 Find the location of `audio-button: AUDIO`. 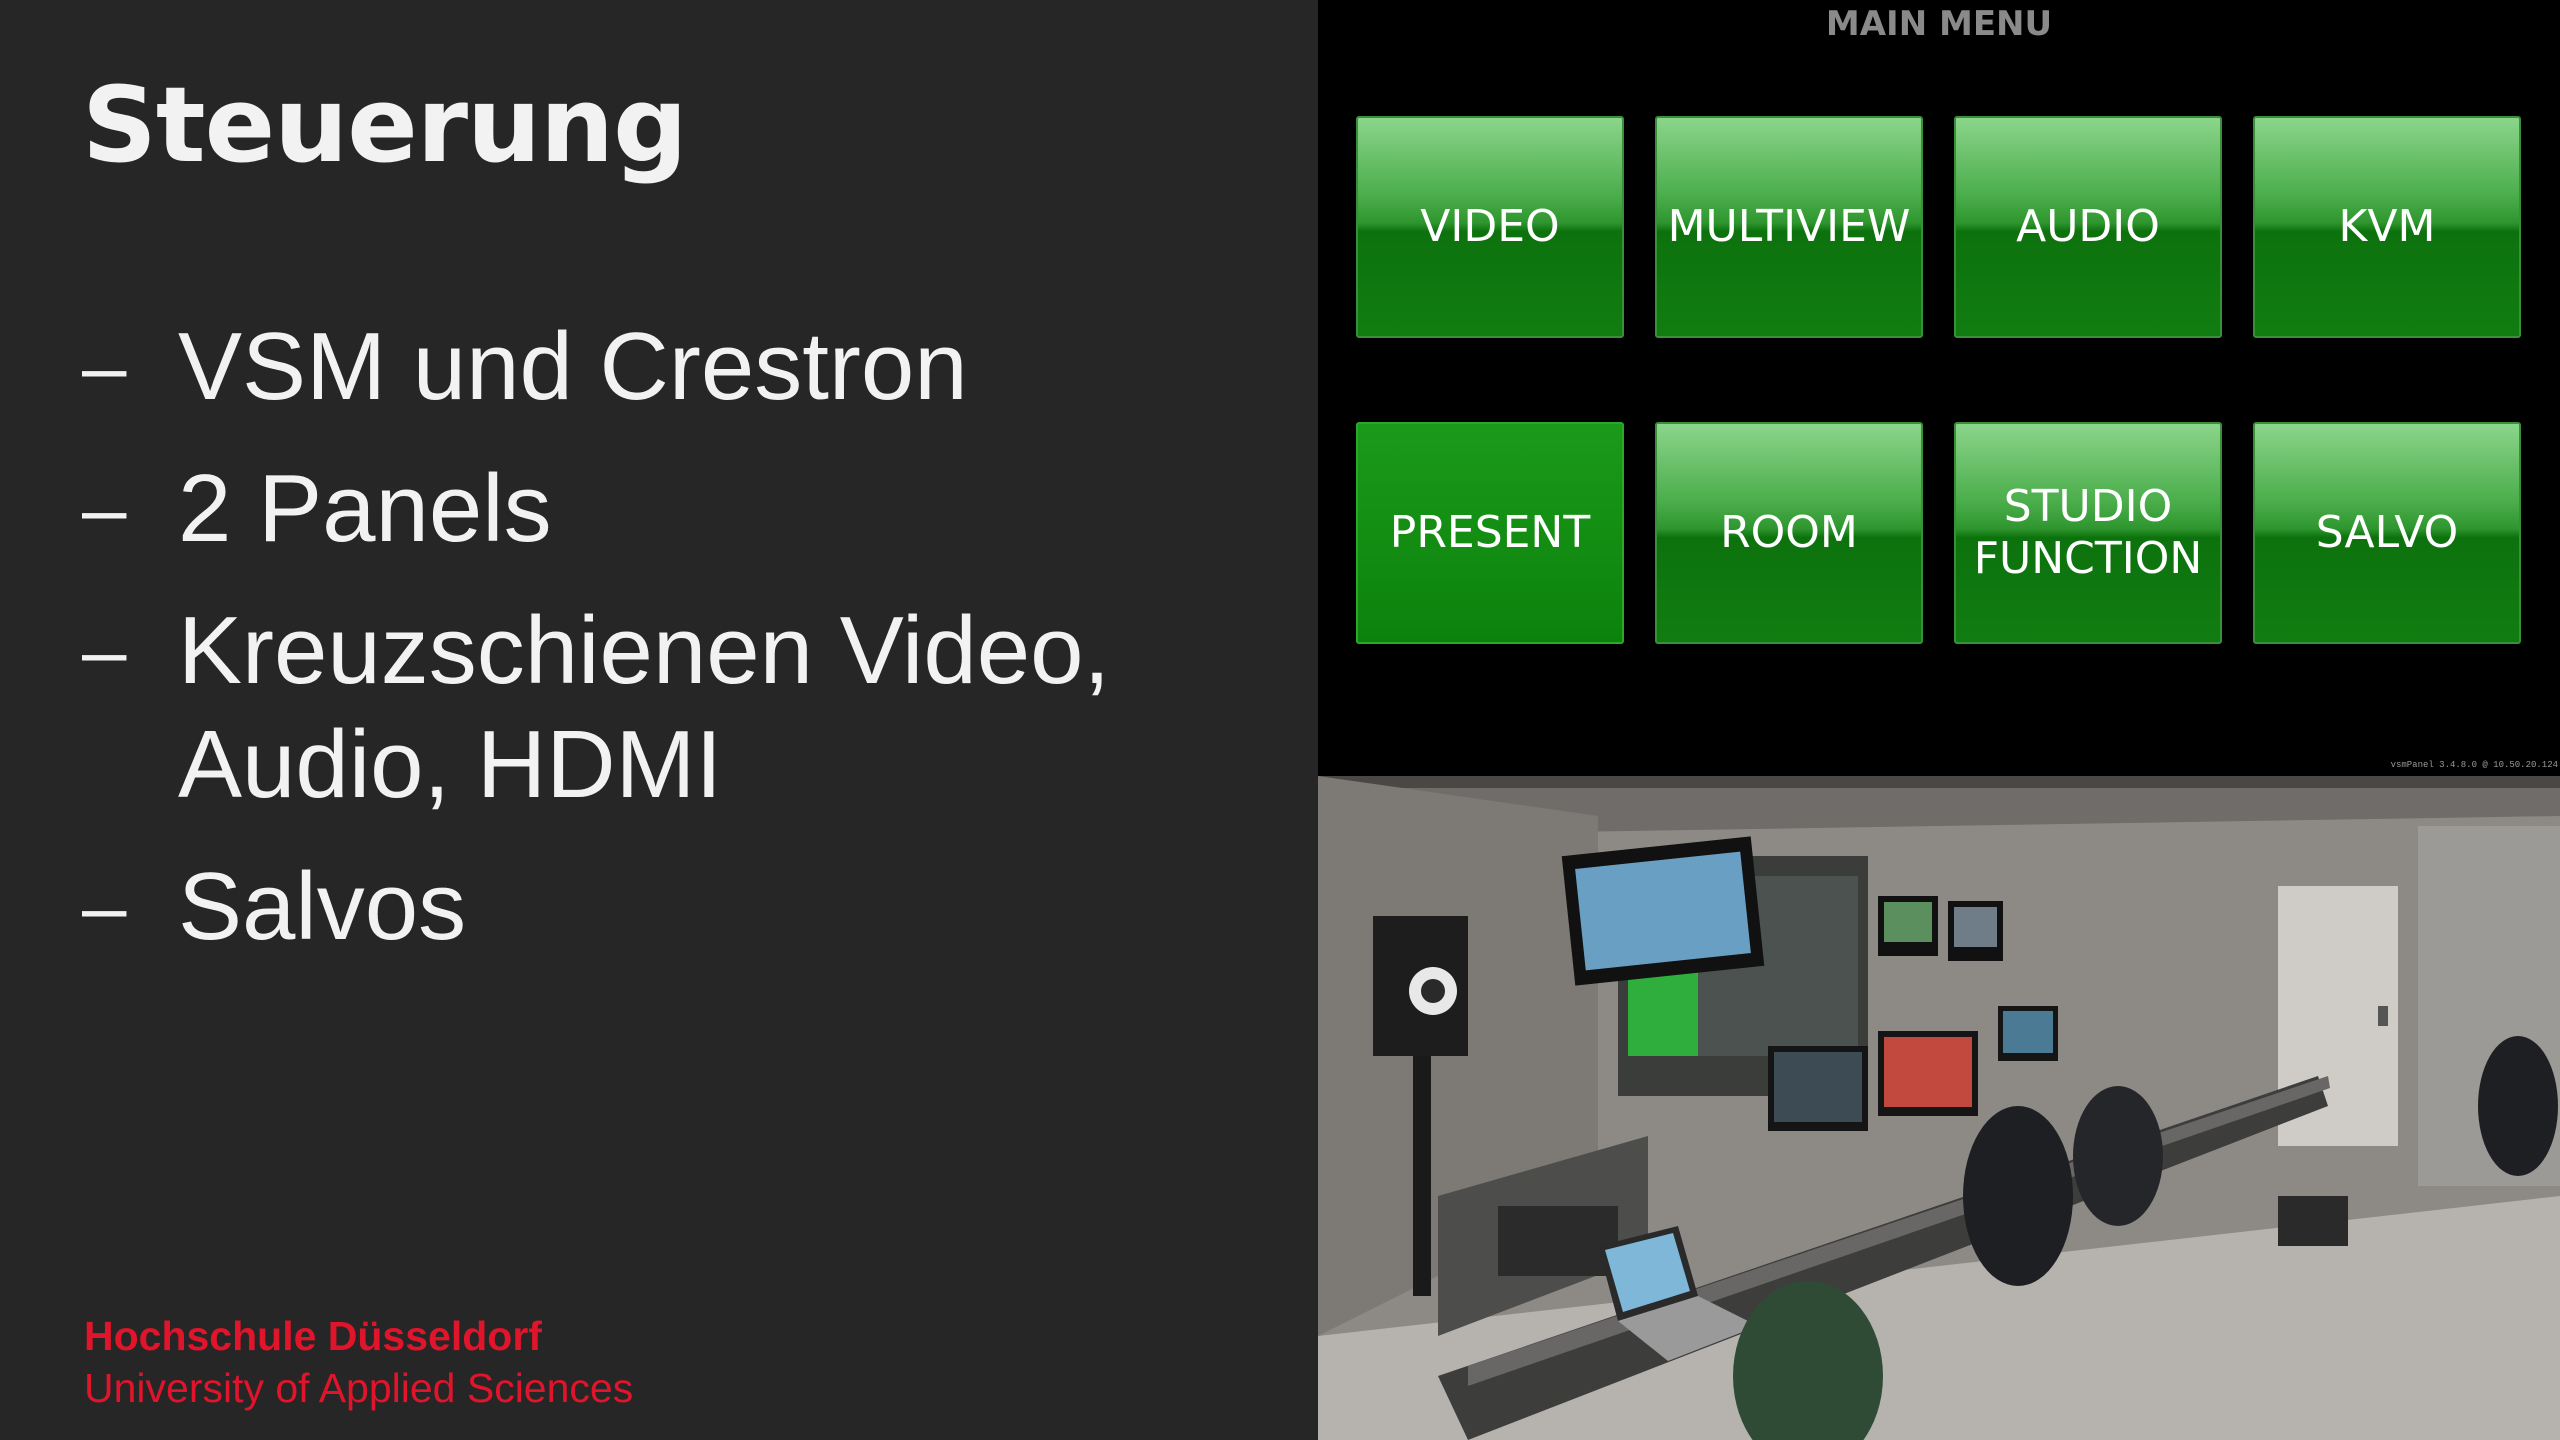

audio-button: AUDIO is located at coordinates (2088, 227).